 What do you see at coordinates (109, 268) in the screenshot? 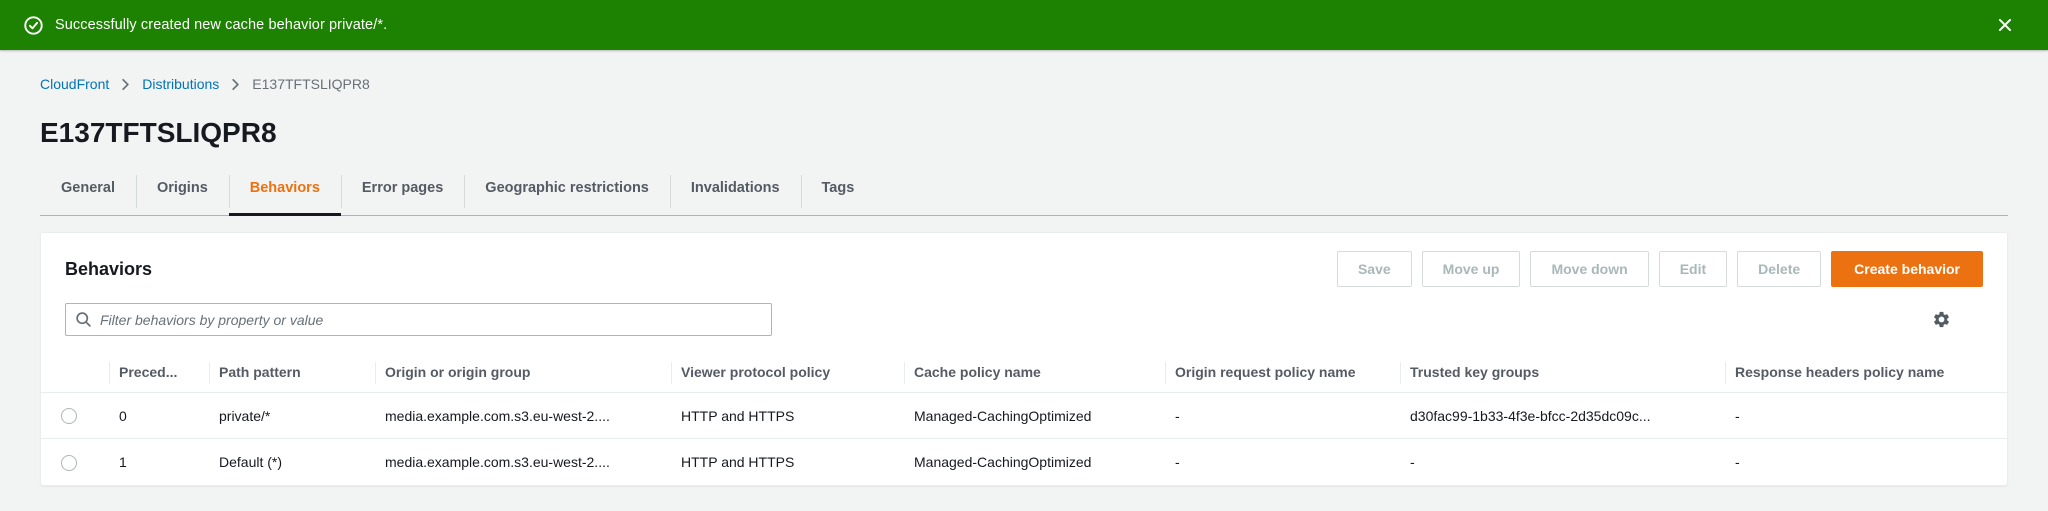
I see `panel-title: Behaviors` at bounding box center [109, 268].